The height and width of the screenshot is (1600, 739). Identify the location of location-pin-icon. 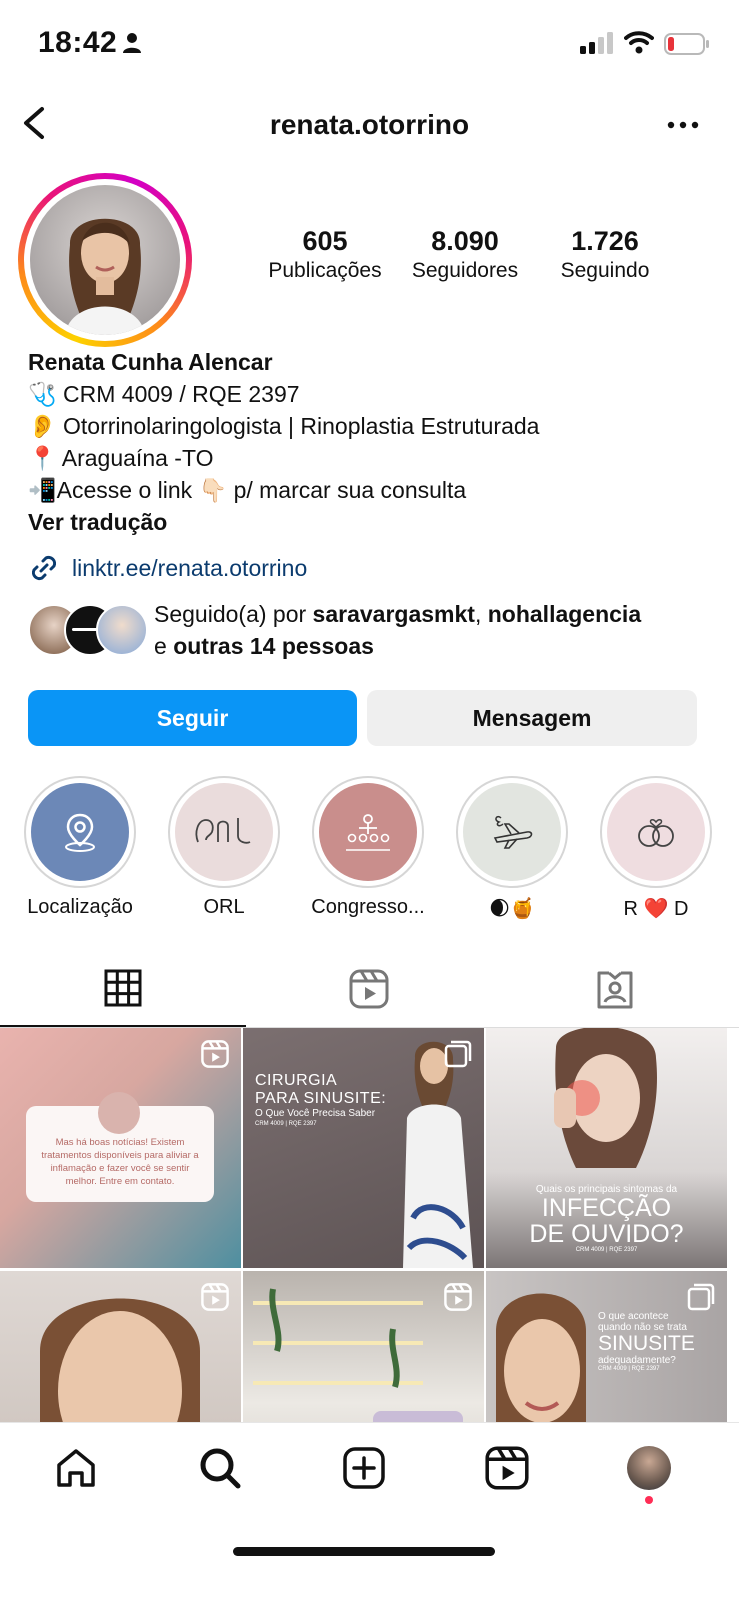
(80, 832).